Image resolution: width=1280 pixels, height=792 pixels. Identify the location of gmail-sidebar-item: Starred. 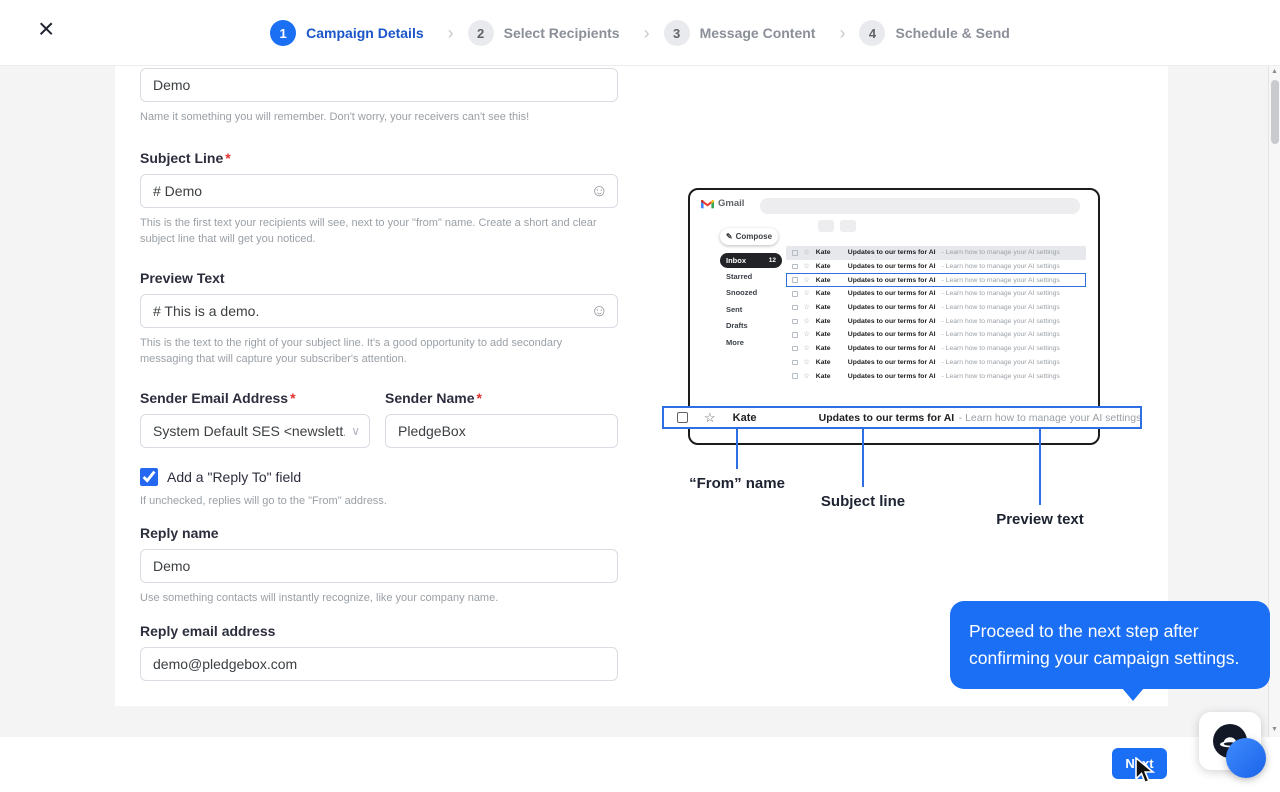
(739, 276).